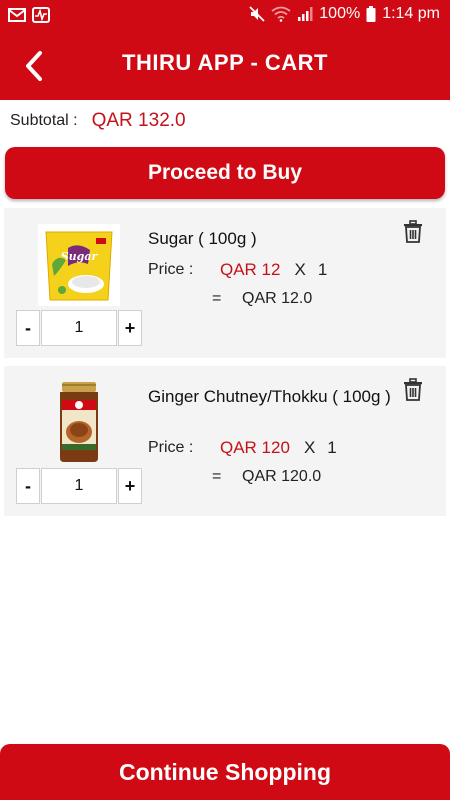  I want to click on subtotal-value: QAR 132.0, so click(138, 120).